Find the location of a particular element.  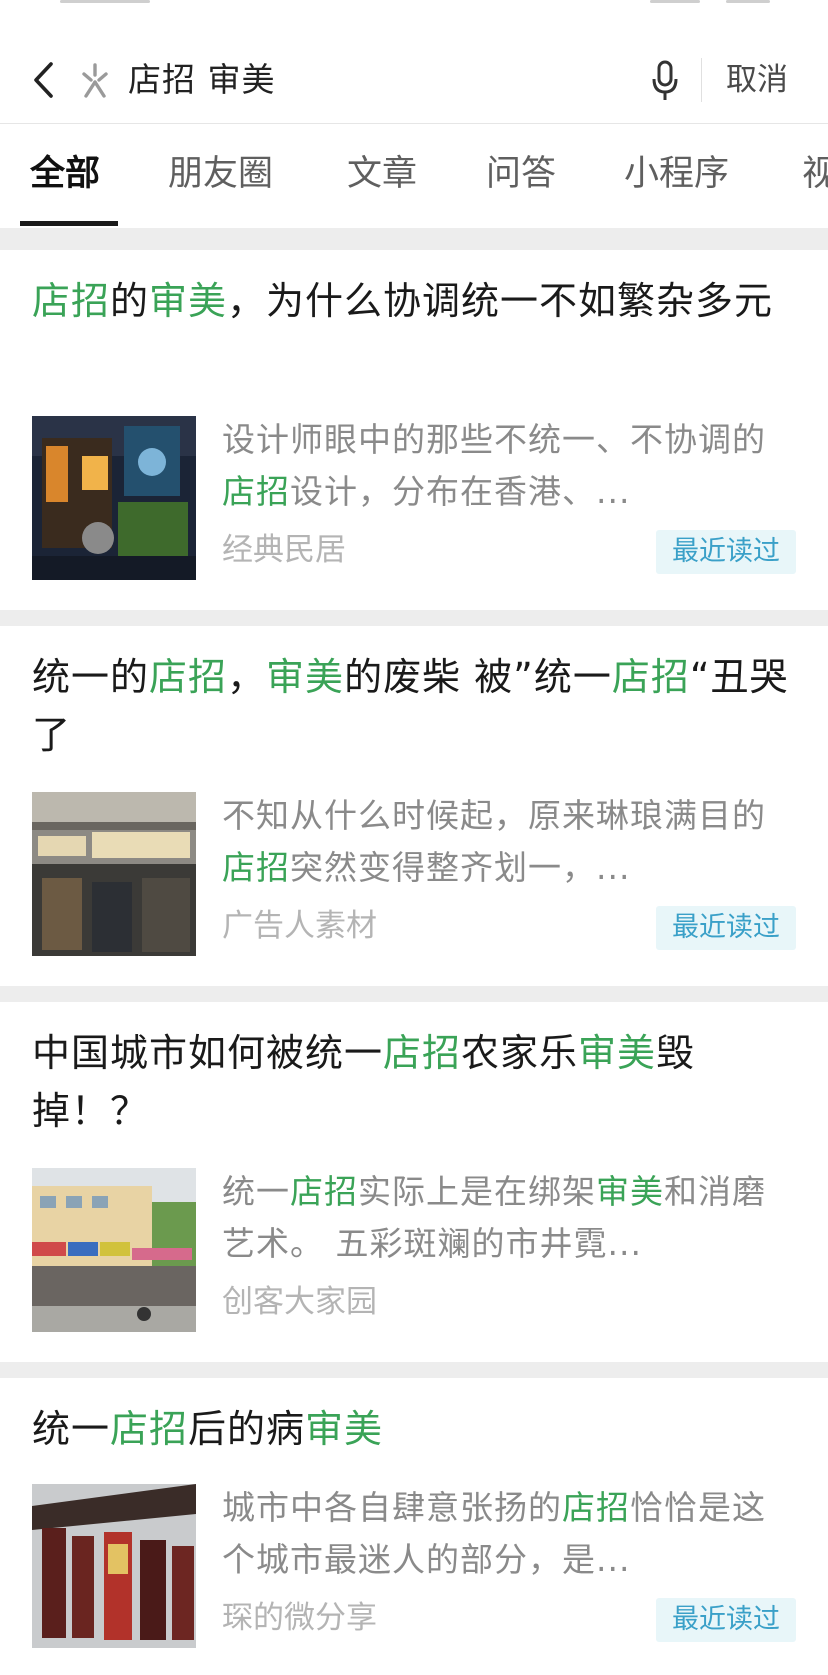

status-bar-time is located at coordinates (105, 1).